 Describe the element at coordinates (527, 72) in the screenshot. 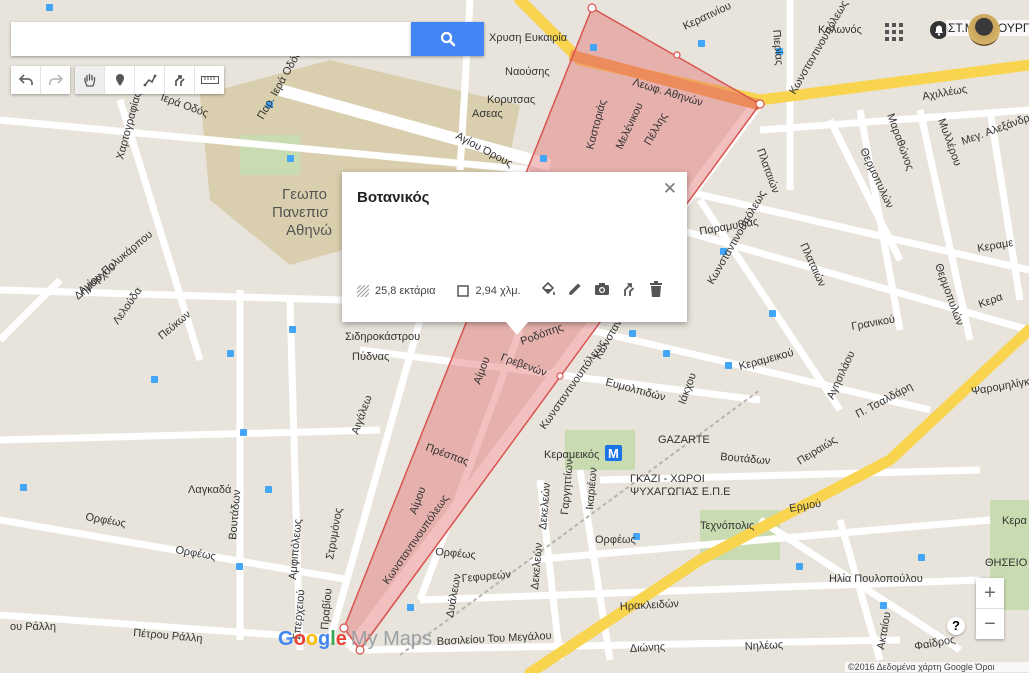

I see `street-label: Ναούσης` at that location.